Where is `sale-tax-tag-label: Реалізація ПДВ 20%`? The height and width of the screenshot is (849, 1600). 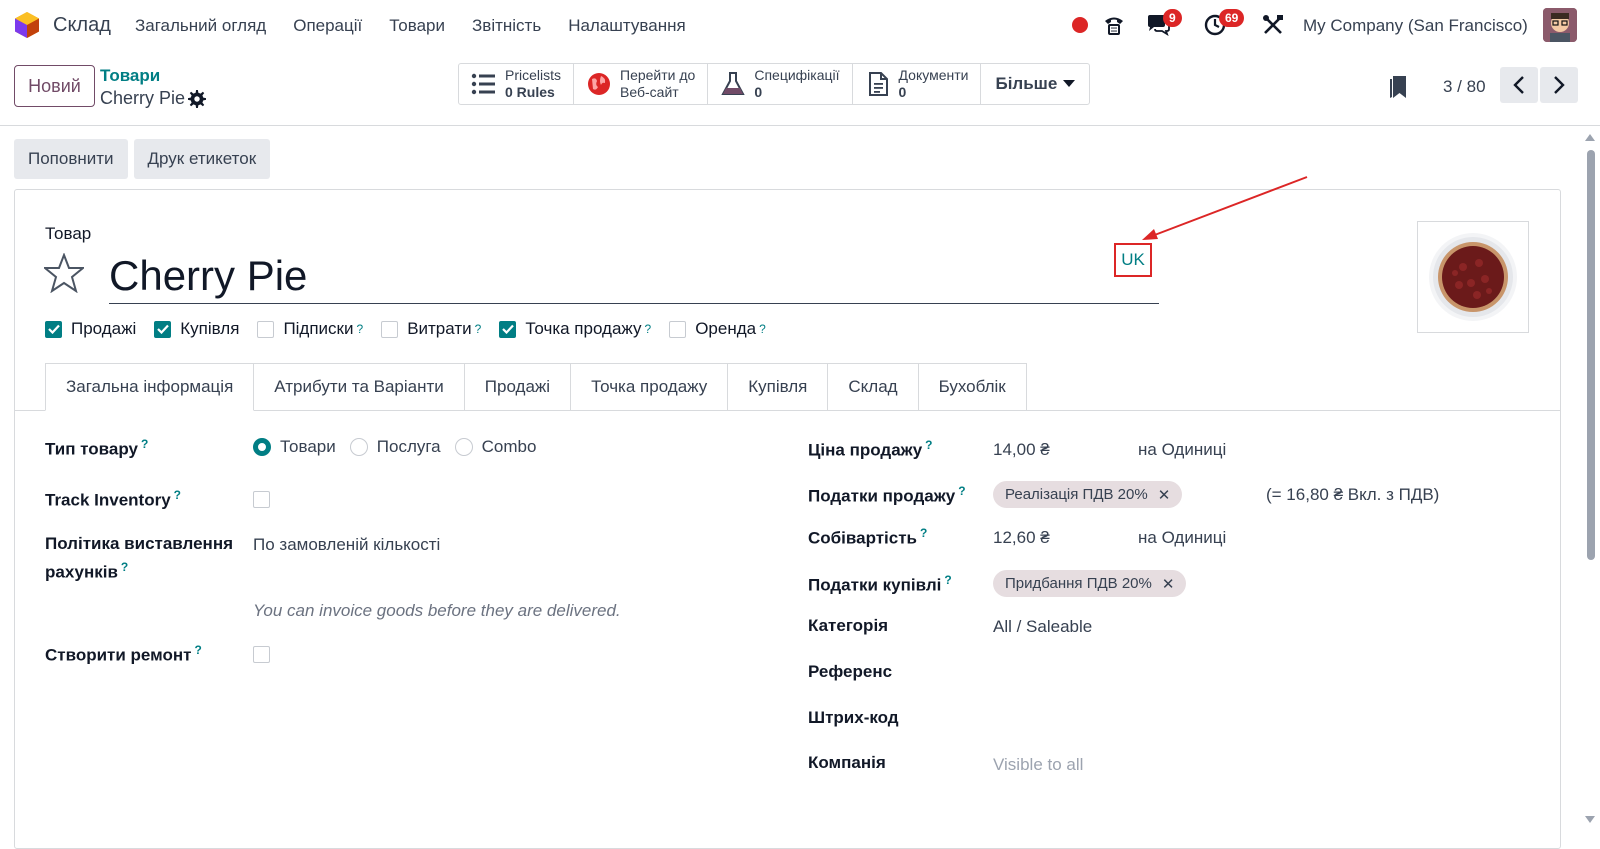 sale-tax-tag-label: Реалізація ПДВ 20% is located at coordinates (1076, 494).